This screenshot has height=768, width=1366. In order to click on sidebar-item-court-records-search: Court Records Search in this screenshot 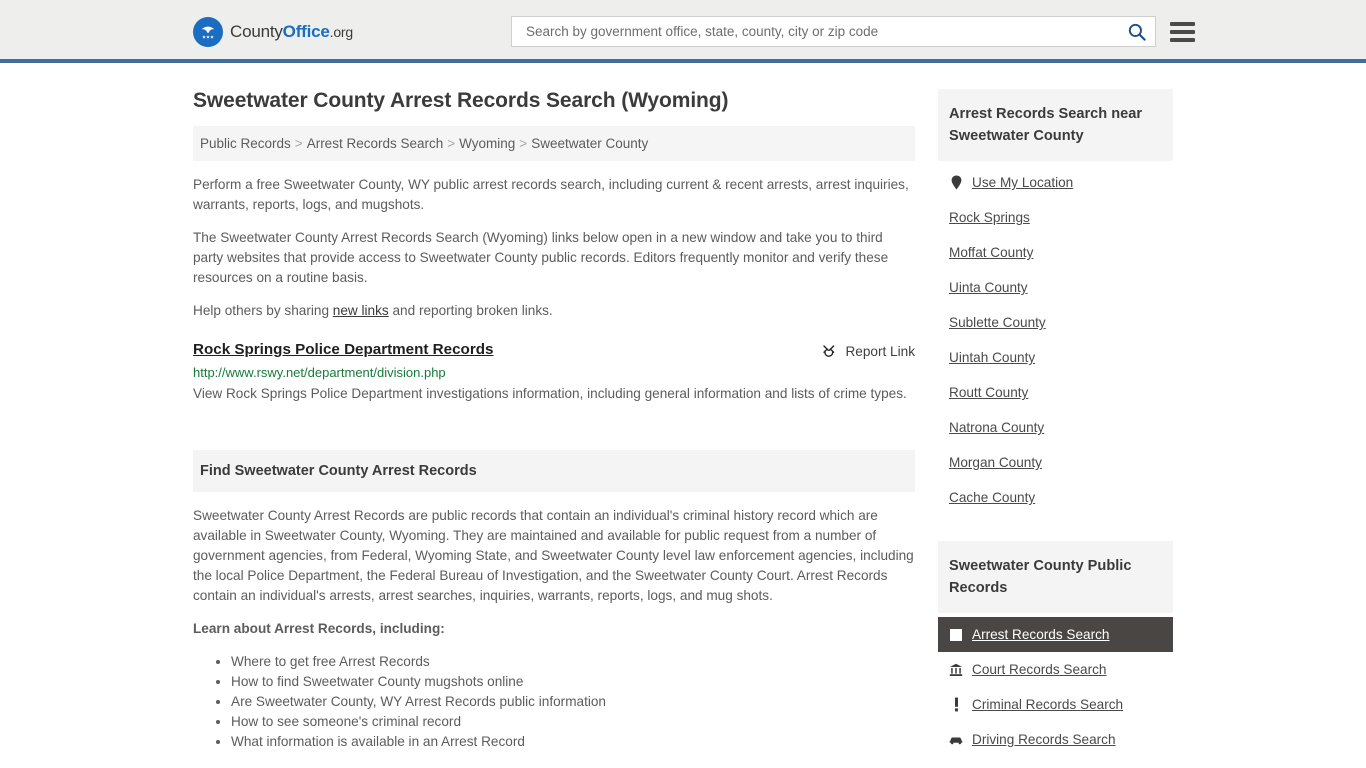, I will do `click(1055, 669)`.